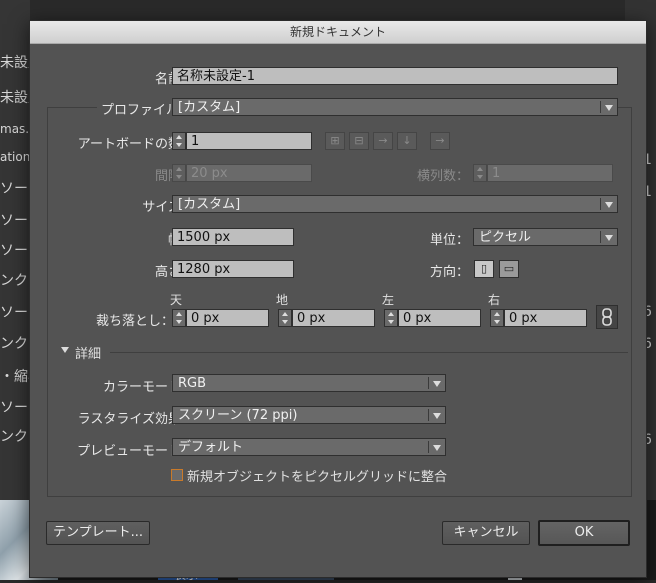  I want to click on dialog-title: 新規ドキュメント, so click(338, 32).